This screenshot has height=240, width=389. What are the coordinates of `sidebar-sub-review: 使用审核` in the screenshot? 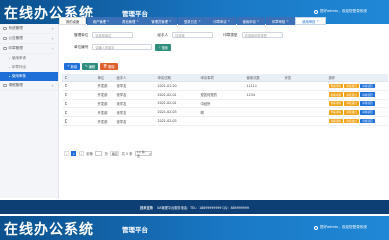 It's located at (29, 76).